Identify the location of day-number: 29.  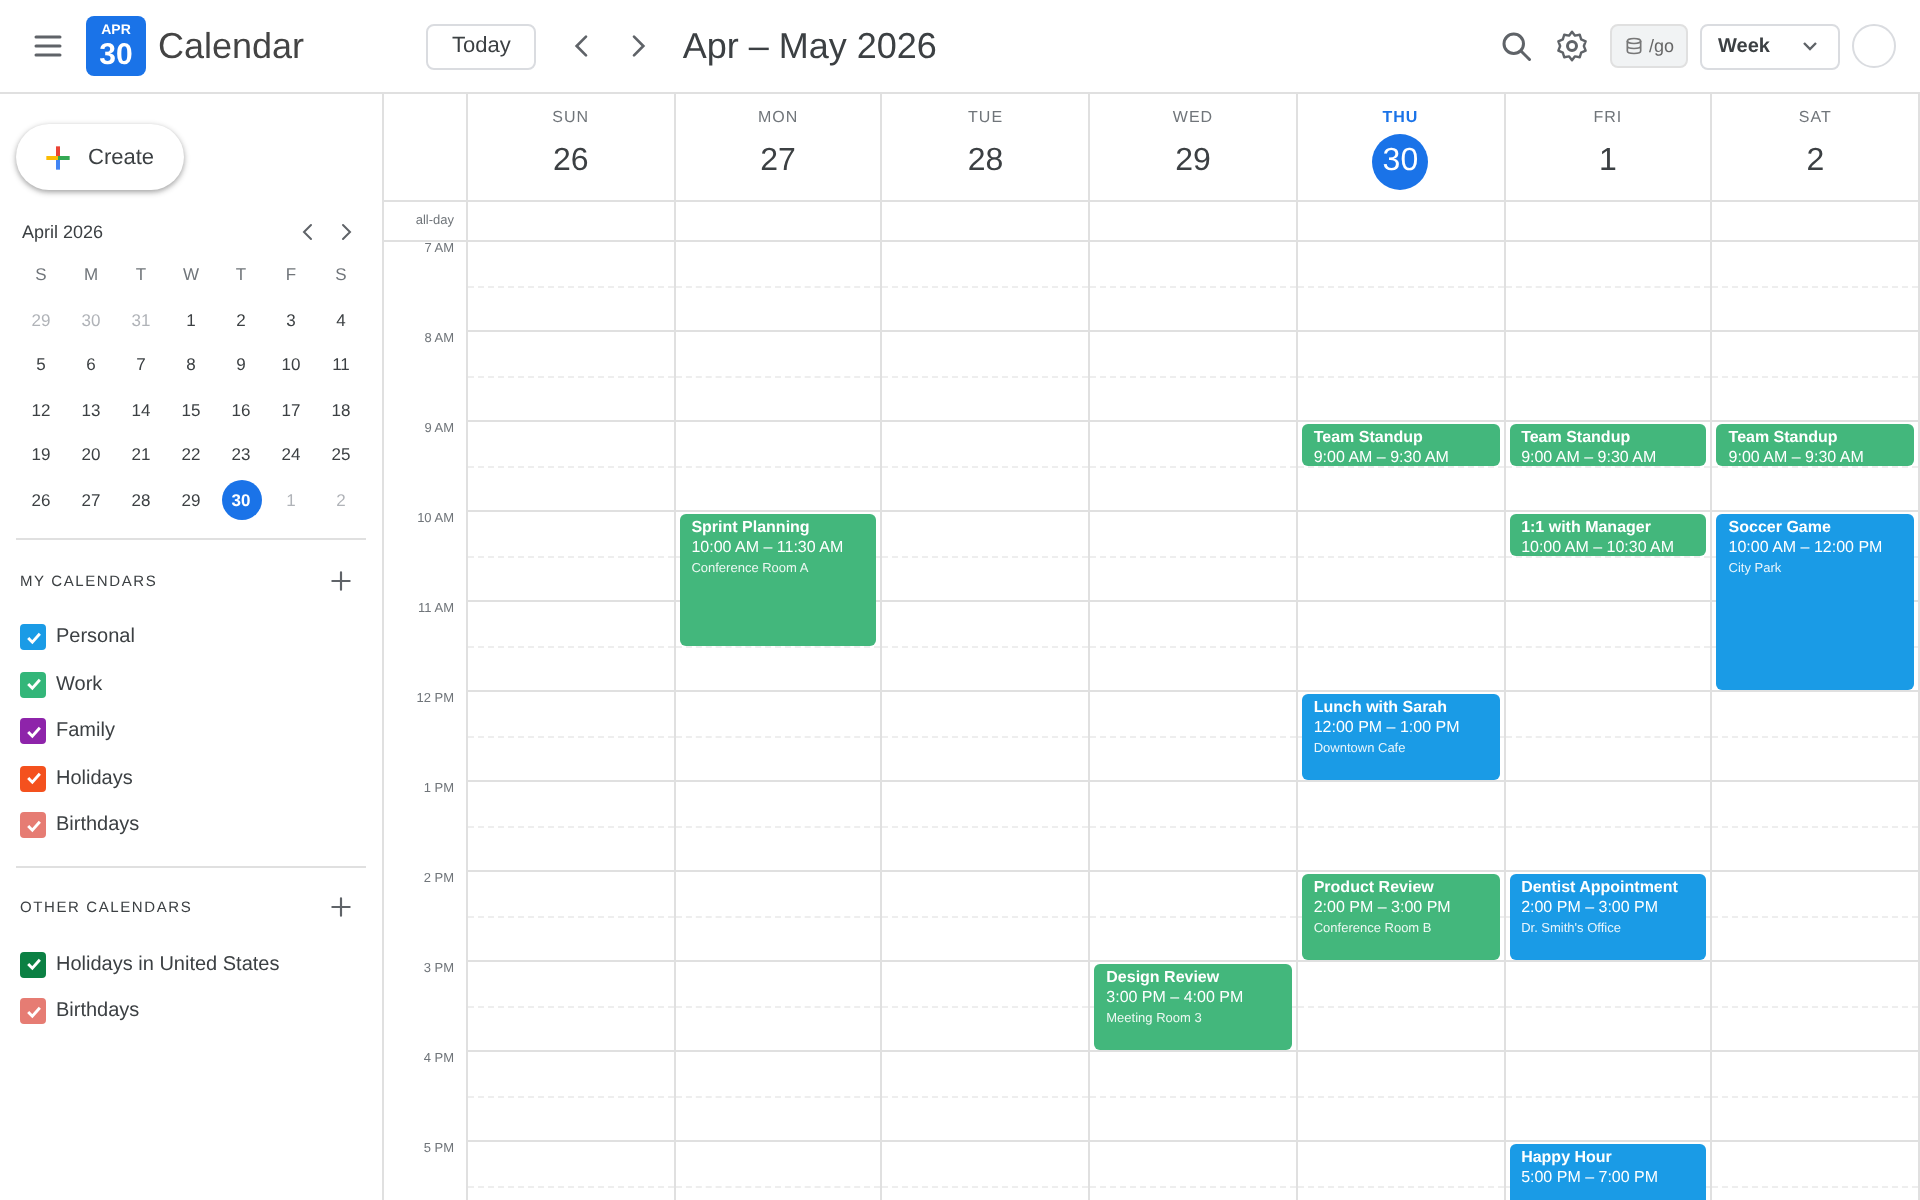
(1192, 162).